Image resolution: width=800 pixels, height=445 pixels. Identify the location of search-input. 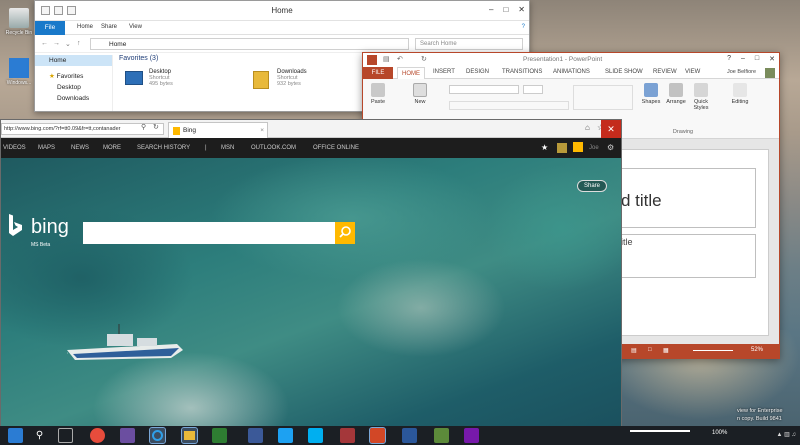
(209, 233).